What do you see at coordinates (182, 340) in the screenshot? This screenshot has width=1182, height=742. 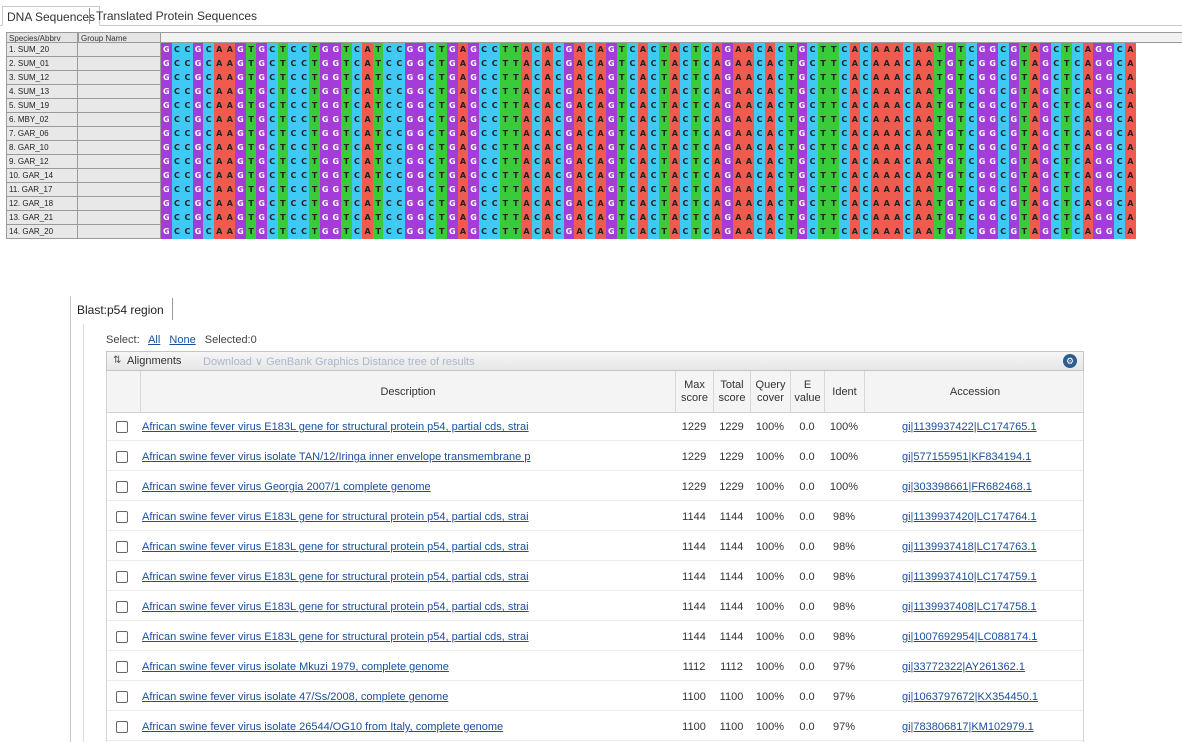 I see `select-none-link: None` at bounding box center [182, 340].